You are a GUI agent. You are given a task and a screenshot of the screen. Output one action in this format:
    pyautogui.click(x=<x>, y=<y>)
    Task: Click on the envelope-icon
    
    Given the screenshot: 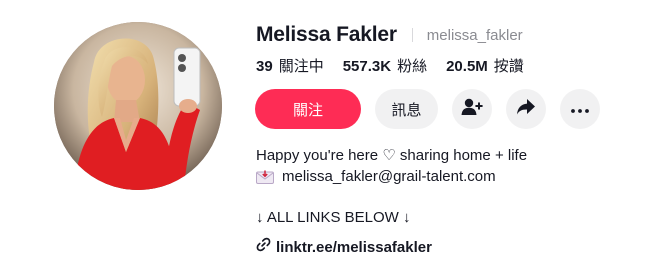 What is the action you would take?
    pyautogui.click(x=265, y=177)
    